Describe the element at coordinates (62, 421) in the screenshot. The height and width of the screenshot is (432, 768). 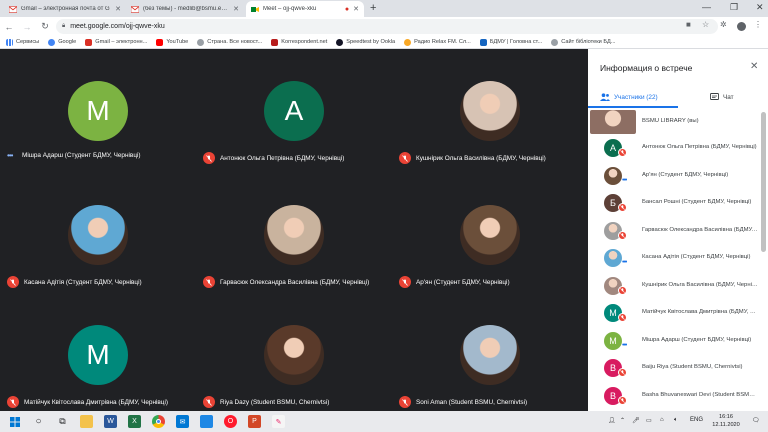
I see `task-view-icon: ⧉` at that location.